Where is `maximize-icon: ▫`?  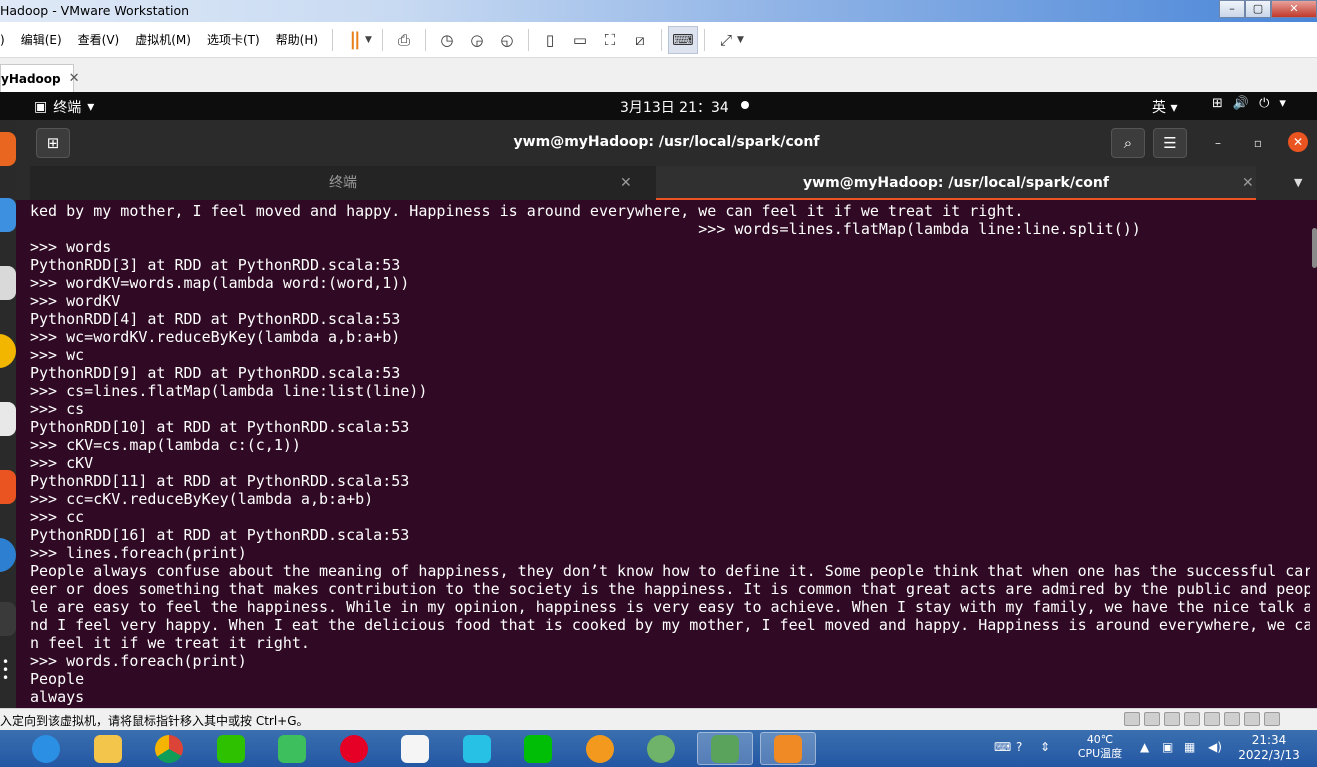 maximize-icon: ▫ is located at coordinates (1258, 143).